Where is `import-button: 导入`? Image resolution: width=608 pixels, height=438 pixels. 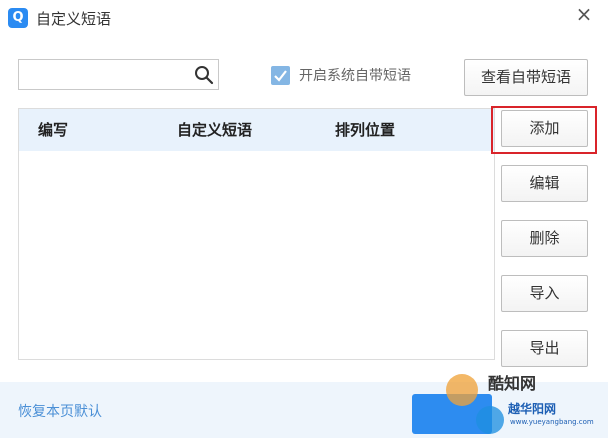 import-button: 导入 is located at coordinates (544, 293).